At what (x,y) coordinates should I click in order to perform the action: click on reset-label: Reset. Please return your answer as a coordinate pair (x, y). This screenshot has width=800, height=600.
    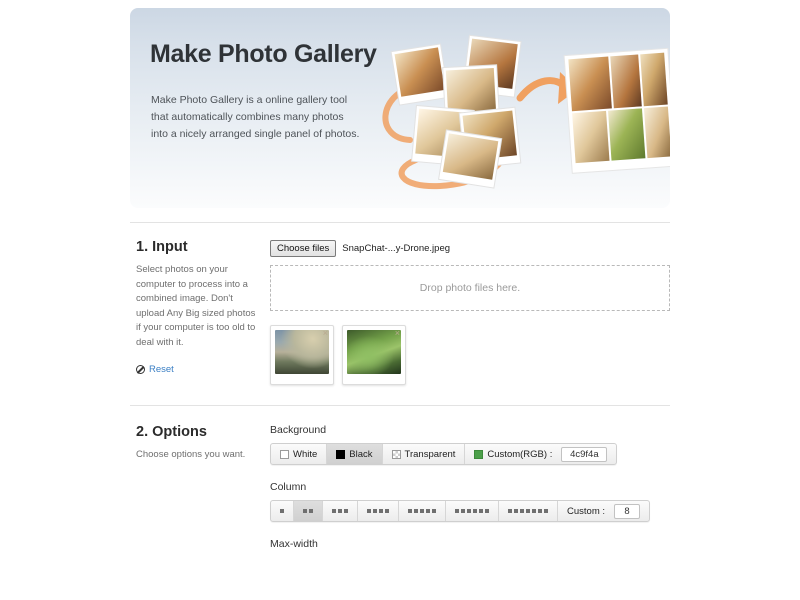
    Looking at the image, I should click on (161, 369).